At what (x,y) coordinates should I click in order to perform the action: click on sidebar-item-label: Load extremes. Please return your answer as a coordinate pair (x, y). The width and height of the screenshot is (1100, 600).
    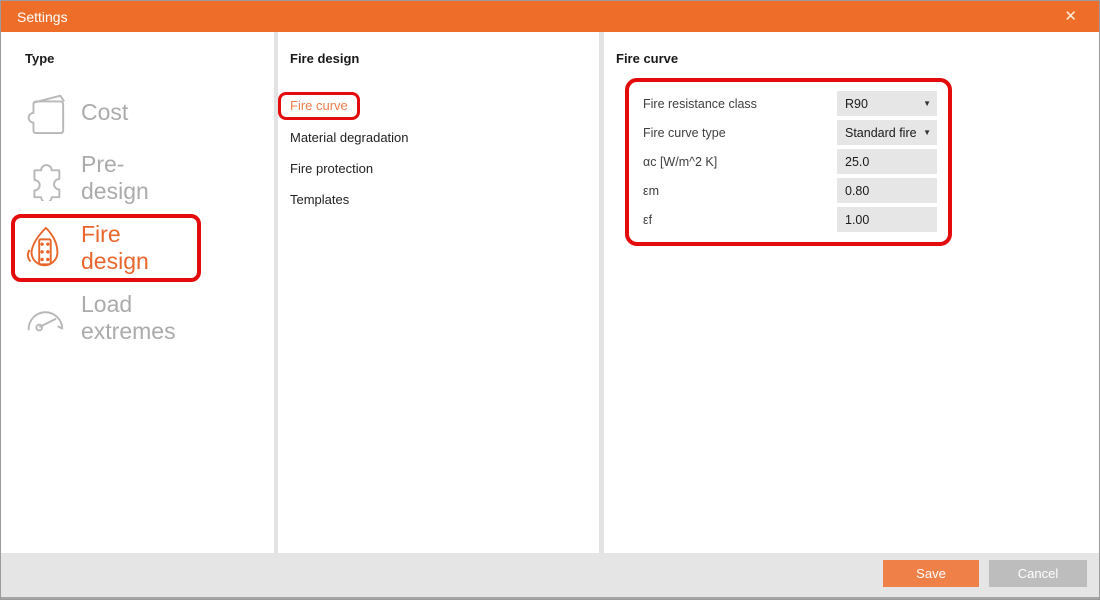
    Looking at the image, I should click on (128, 317).